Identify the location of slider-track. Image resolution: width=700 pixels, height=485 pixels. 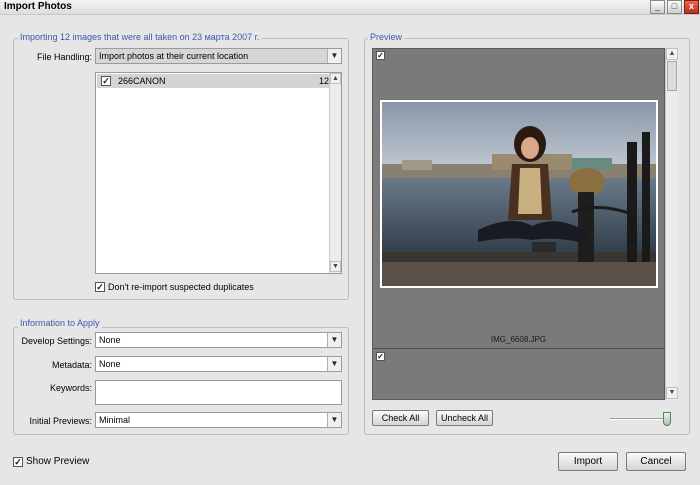
(640, 419).